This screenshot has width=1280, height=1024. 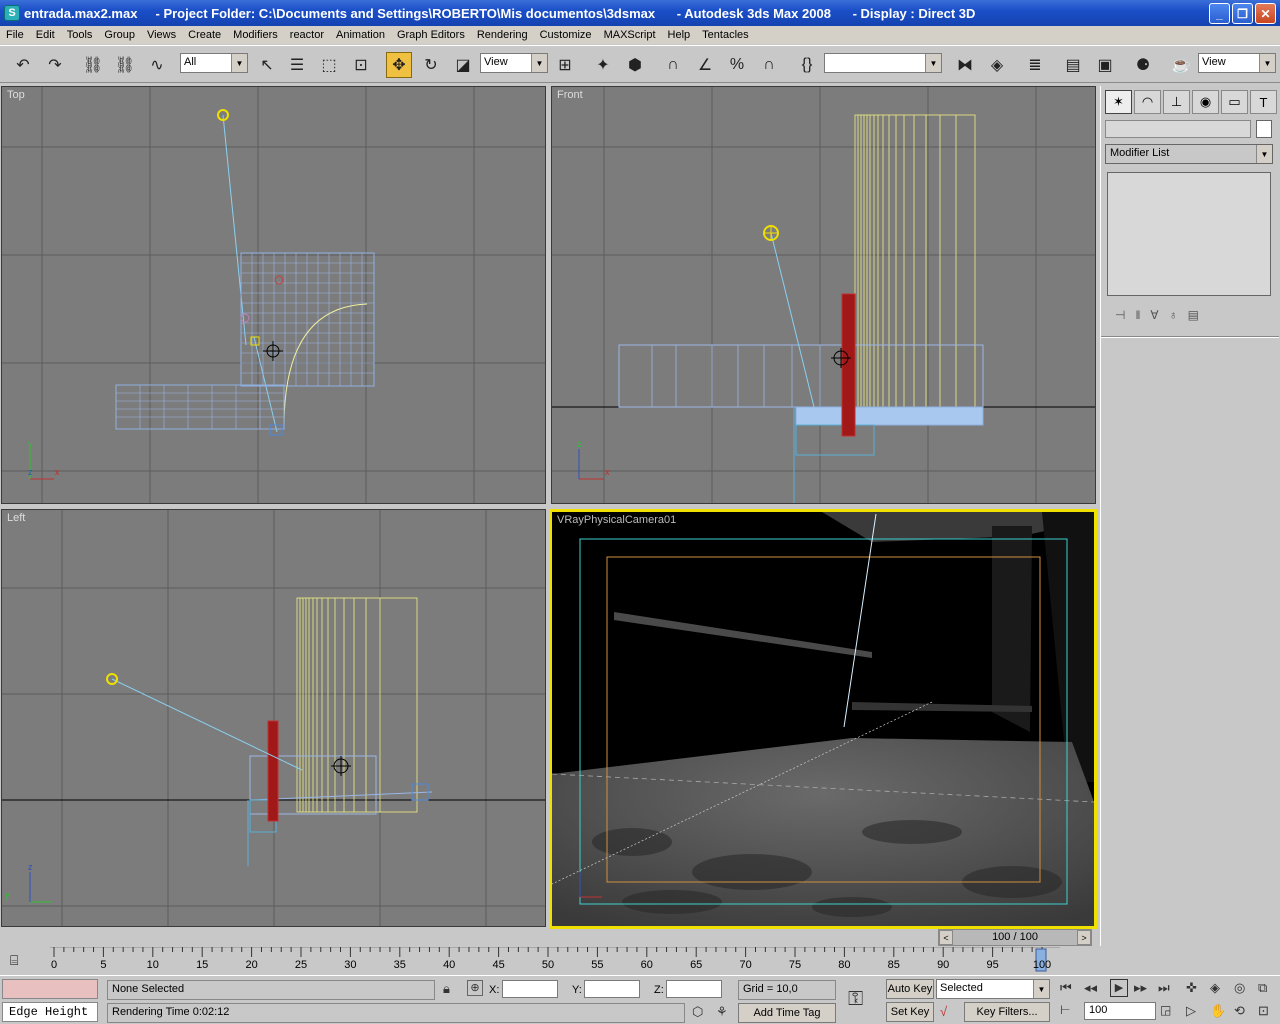 I want to click on object-color-swatch, so click(x=1264, y=129).